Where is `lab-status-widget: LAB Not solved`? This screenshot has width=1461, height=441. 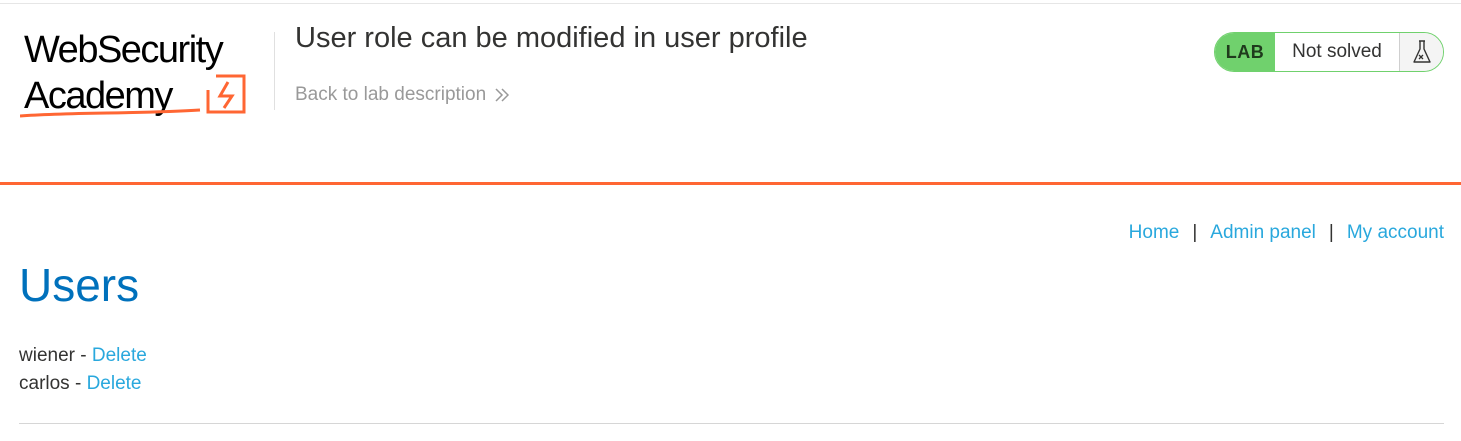
lab-status-widget: LAB Not solved is located at coordinates (1329, 52).